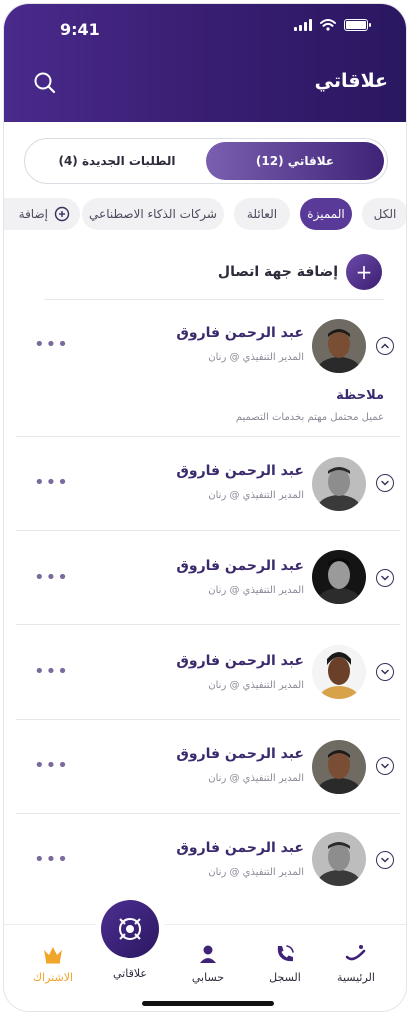 This screenshot has height=1015, width=410. Describe the element at coordinates (208, 977) in the screenshot. I see `nav-account-label: حسابي` at that location.